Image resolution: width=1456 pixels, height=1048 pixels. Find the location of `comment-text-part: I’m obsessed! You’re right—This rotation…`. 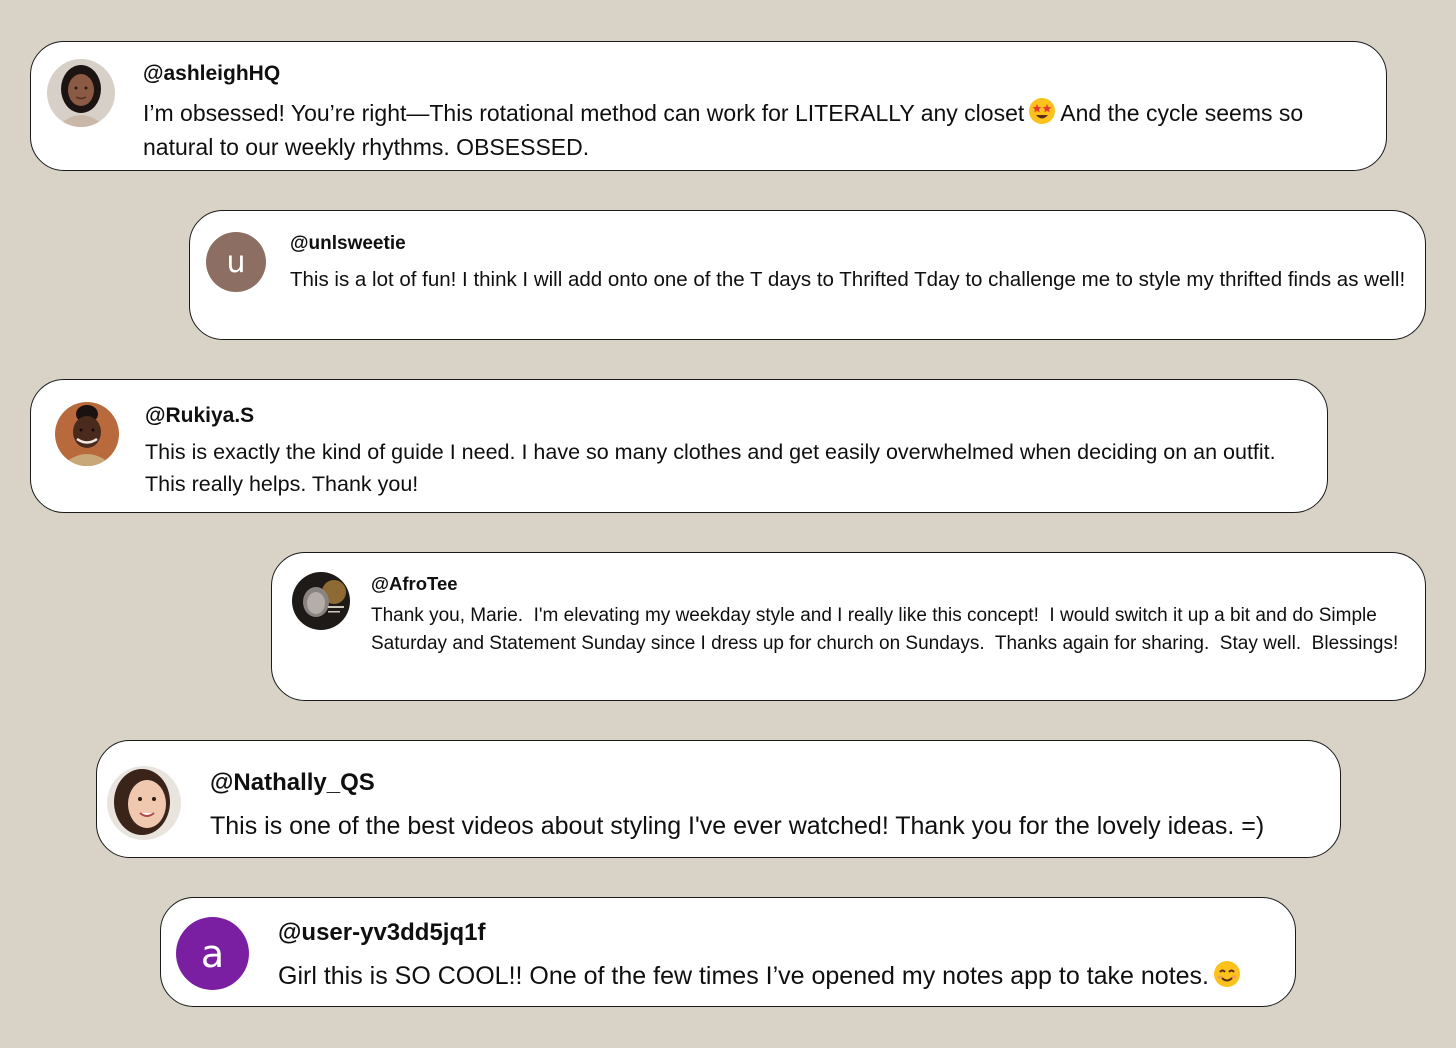

comment-text-part: I’m obsessed! You’re right—This rotation… is located at coordinates (584, 113).